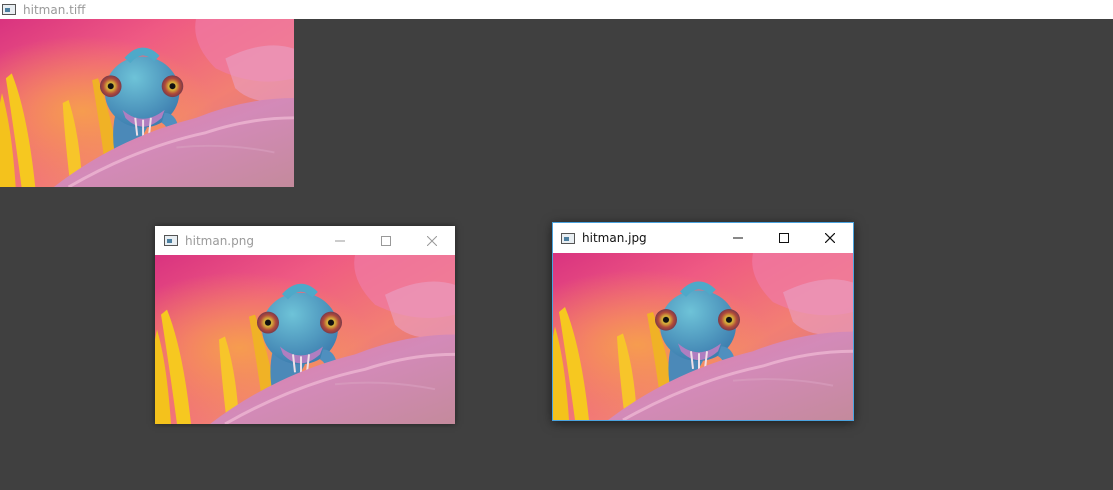  I want to click on titlebar: hitman.png, so click(305, 240).